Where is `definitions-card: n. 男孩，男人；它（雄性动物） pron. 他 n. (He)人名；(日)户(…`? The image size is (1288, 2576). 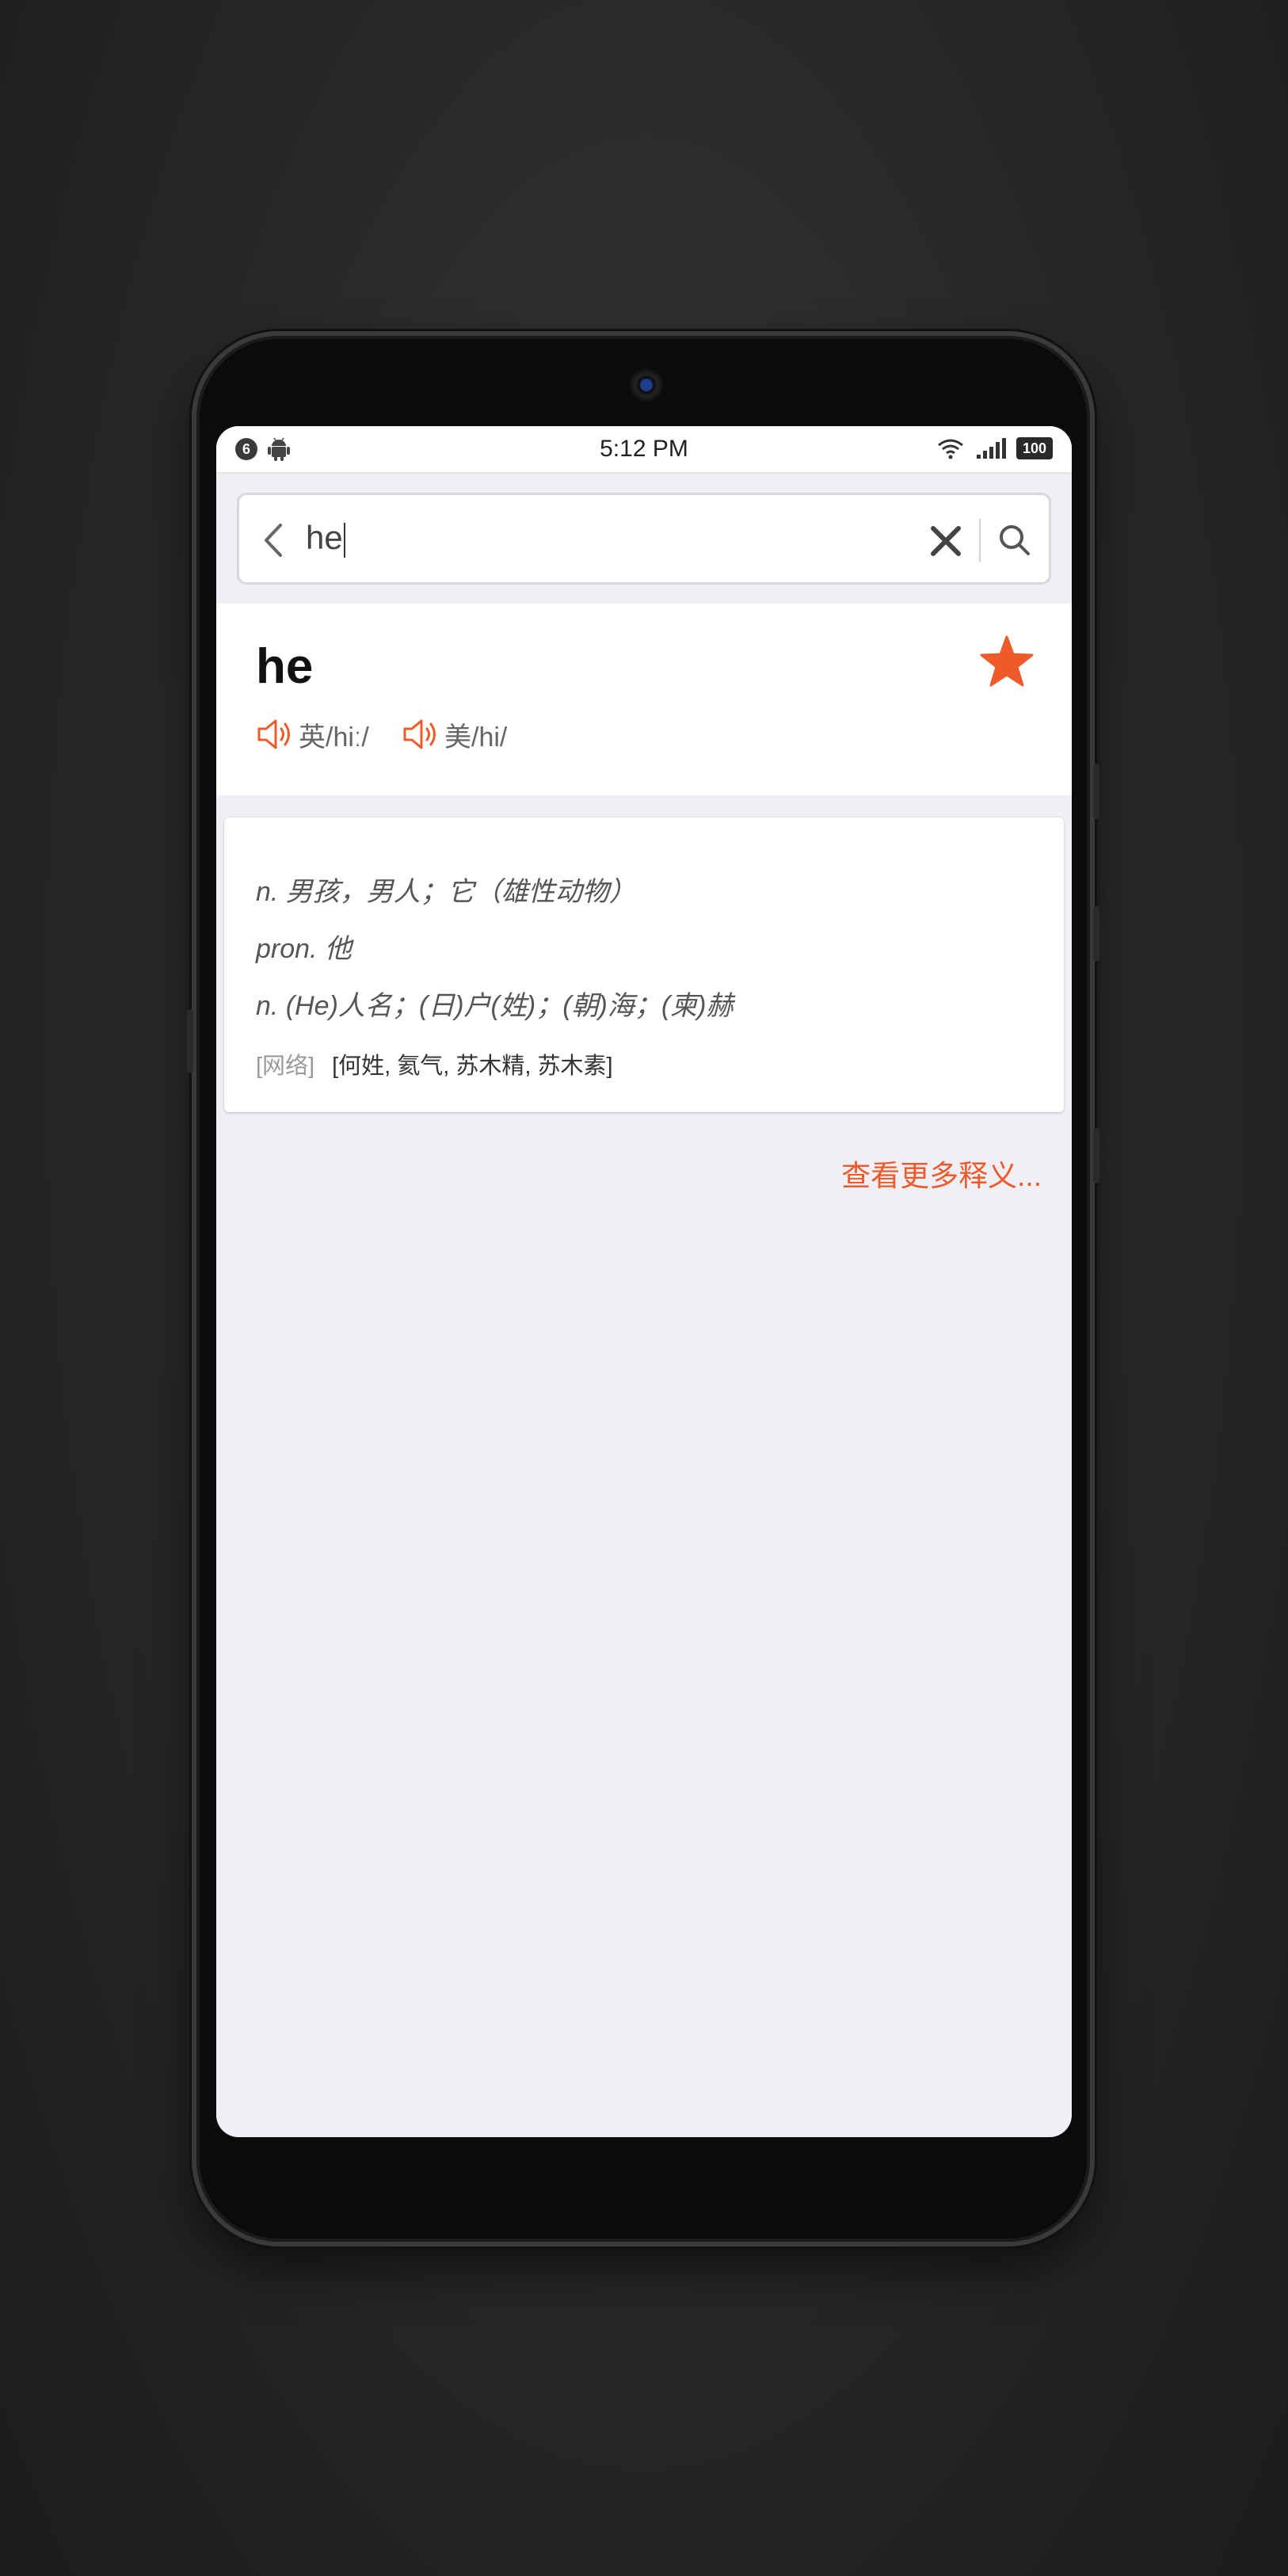 definitions-card: n. 男孩，男人；它（雄性动物） pron. 他 n. (He)人名；(日)户(… is located at coordinates (644, 965).